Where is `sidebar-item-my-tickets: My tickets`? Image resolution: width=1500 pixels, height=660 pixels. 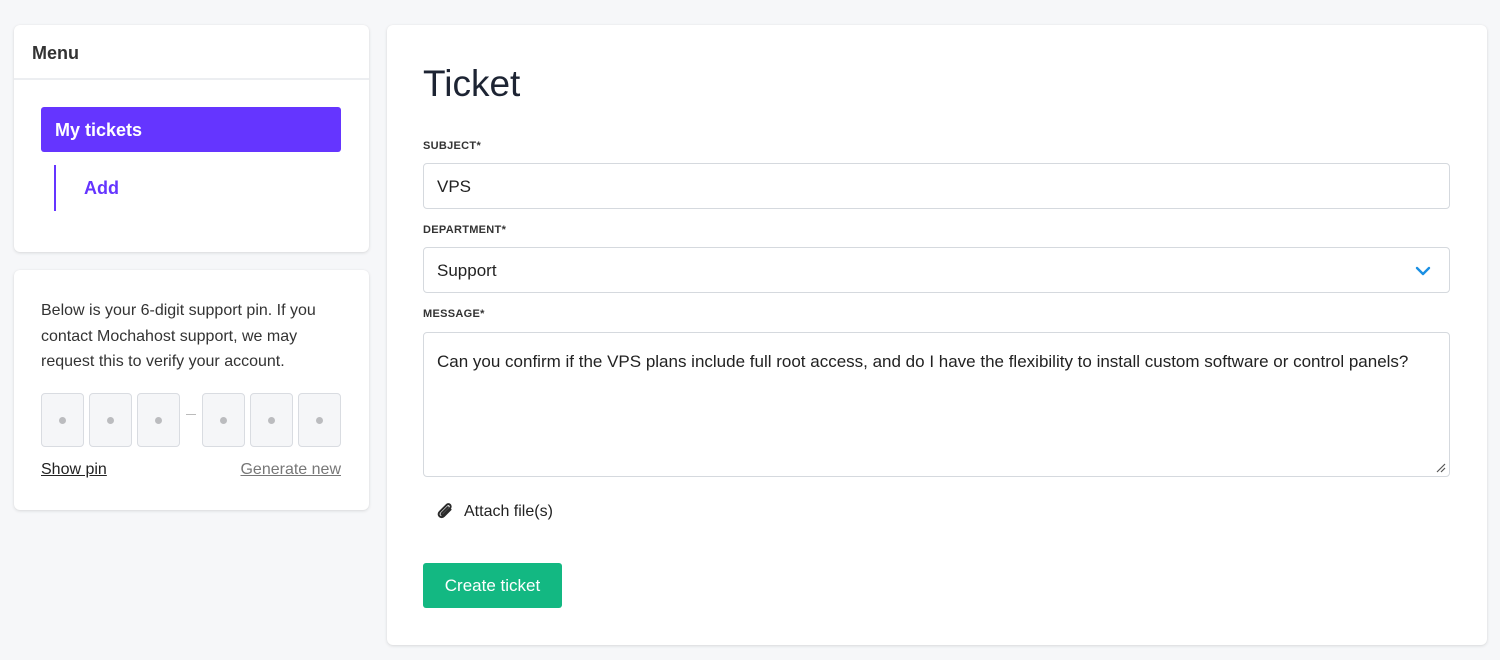
sidebar-item-my-tickets: My tickets is located at coordinates (191, 129).